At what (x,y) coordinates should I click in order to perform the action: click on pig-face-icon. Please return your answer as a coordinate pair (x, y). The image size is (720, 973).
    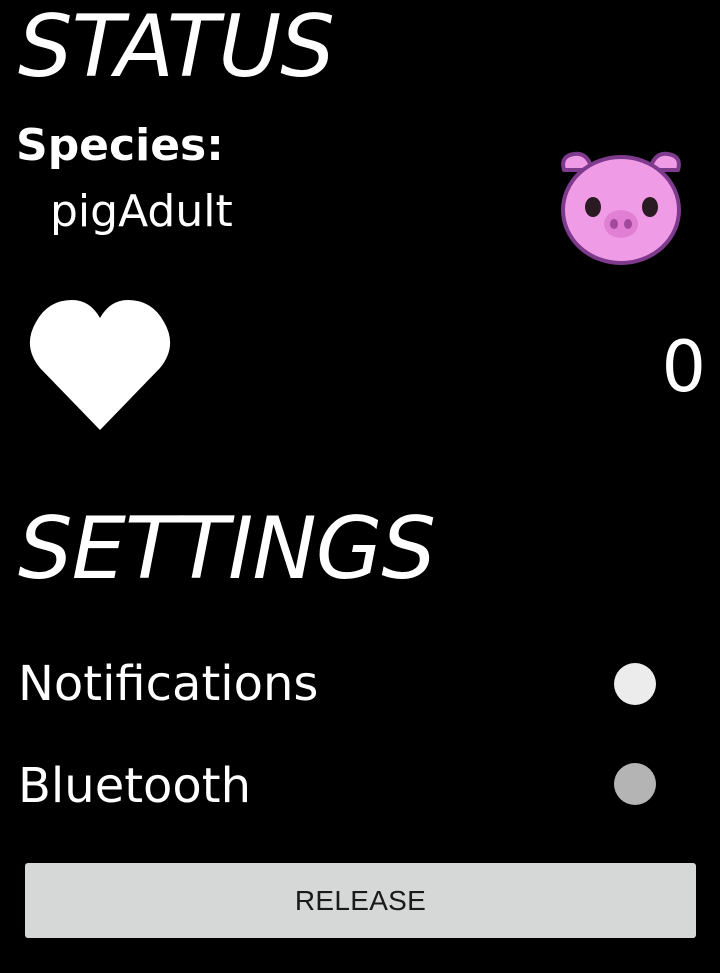
    Looking at the image, I should click on (621, 209).